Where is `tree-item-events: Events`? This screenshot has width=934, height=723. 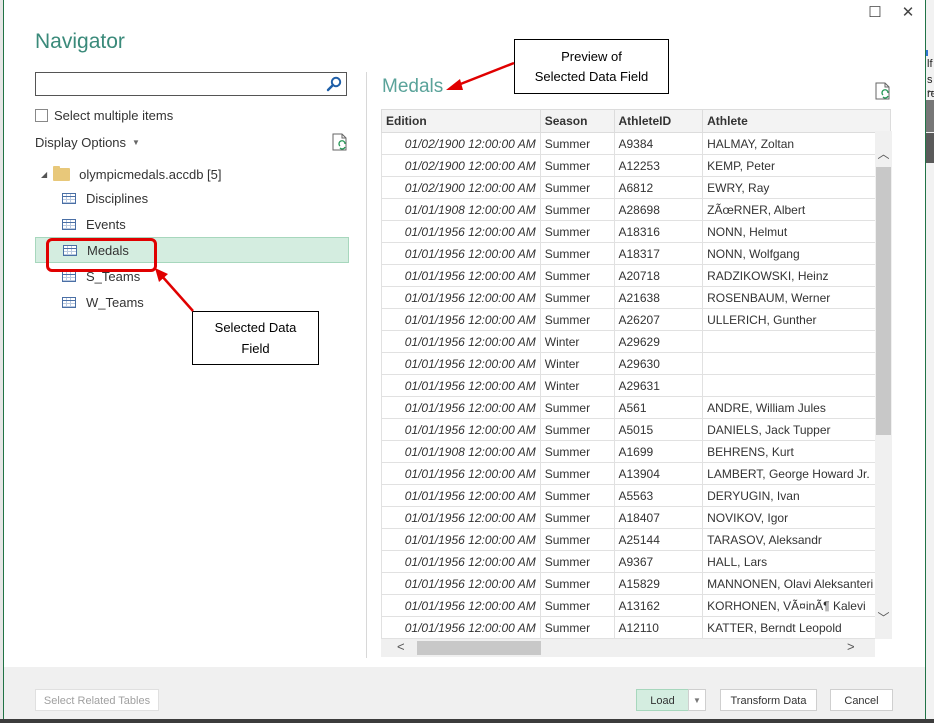 tree-item-events: Events is located at coordinates (192, 224).